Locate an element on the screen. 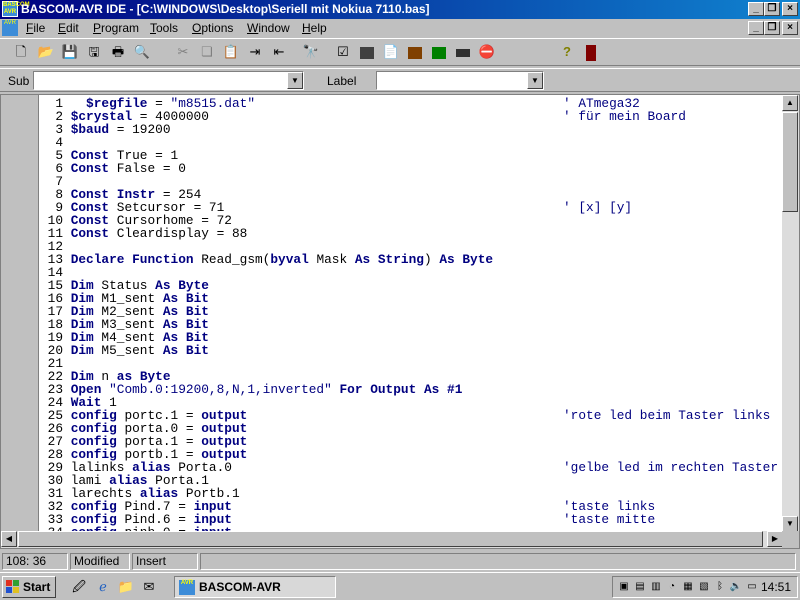 This screenshot has height=600, width=800. menu-options: Options is located at coordinates (212, 28).